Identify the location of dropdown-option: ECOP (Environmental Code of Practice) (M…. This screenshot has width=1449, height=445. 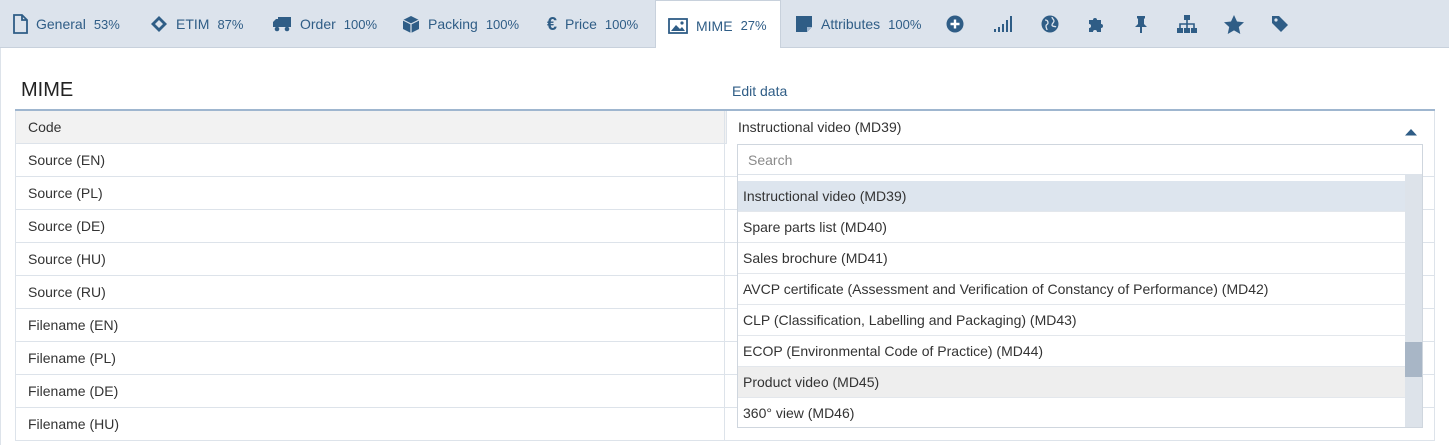
(1071, 351).